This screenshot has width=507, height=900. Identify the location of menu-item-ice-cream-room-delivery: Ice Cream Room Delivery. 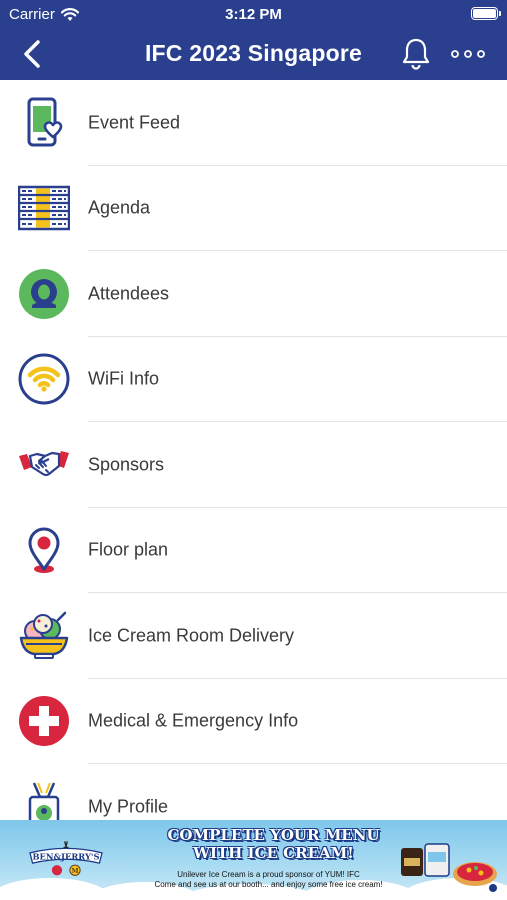
(253, 636).